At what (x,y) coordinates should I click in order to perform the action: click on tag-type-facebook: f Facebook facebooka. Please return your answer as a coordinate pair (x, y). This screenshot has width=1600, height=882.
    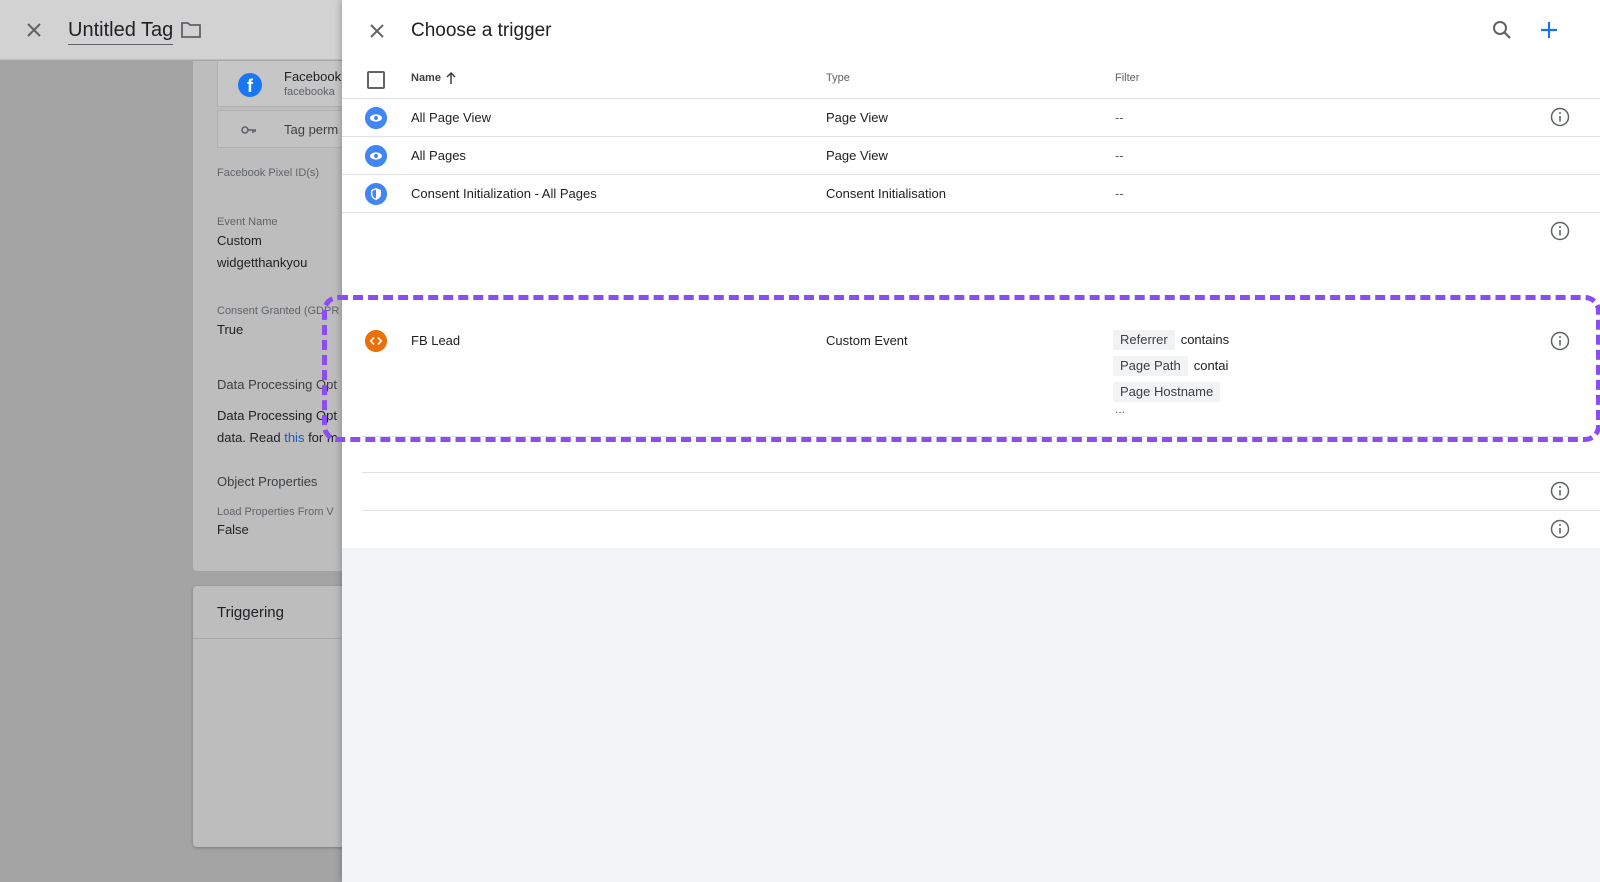
    Looking at the image, I should click on (285, 84).